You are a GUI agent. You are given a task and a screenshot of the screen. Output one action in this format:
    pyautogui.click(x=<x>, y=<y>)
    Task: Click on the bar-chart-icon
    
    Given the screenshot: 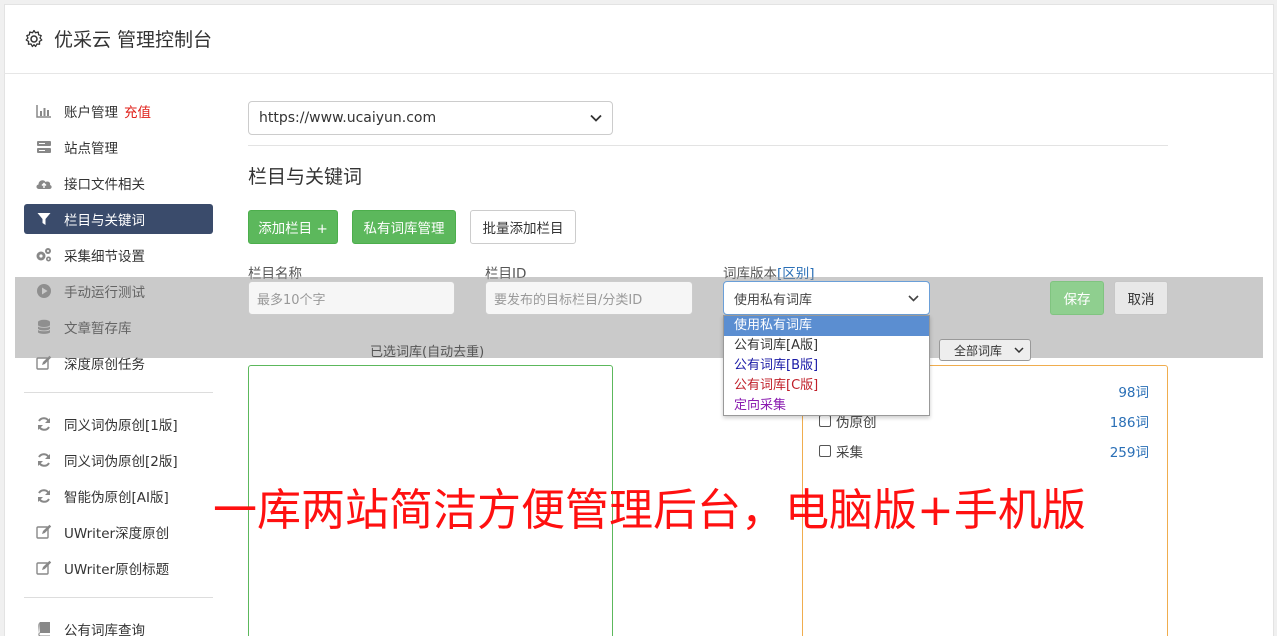 What is the action you would take?
    pyautogui.click(x=44, y=111)
    